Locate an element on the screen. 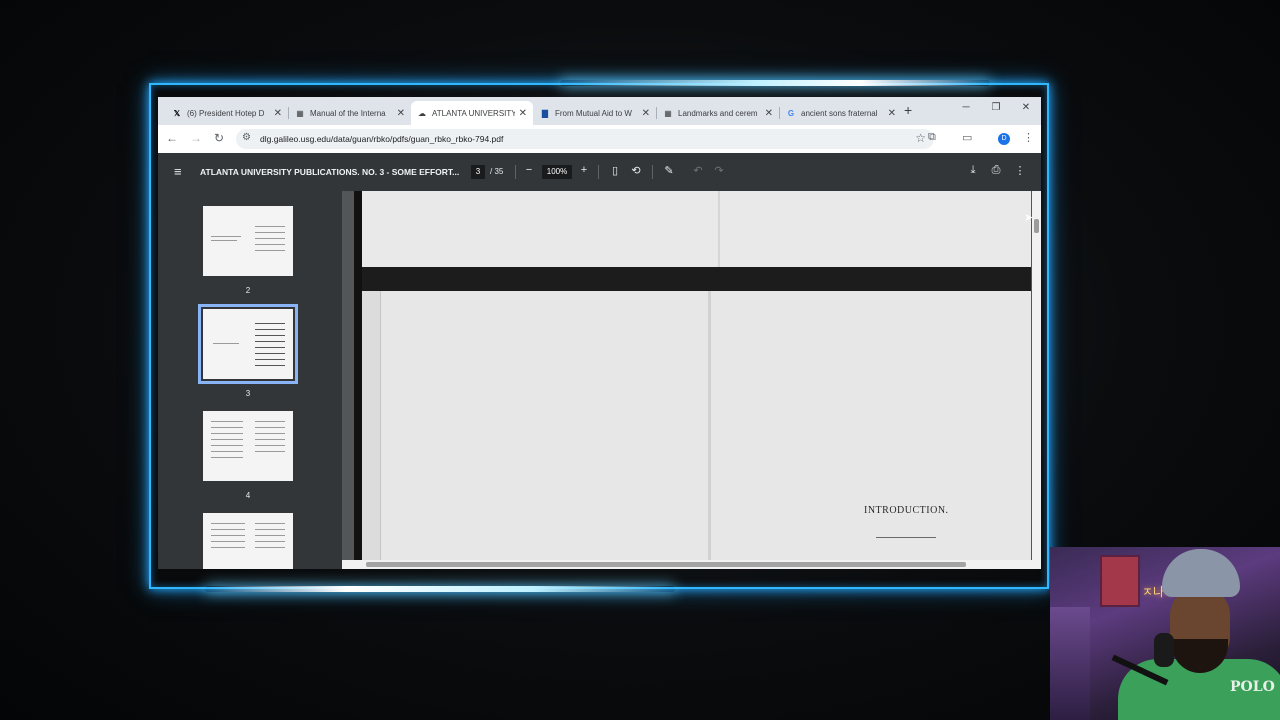  microphone-icon is located at coordinates (1164, 650).